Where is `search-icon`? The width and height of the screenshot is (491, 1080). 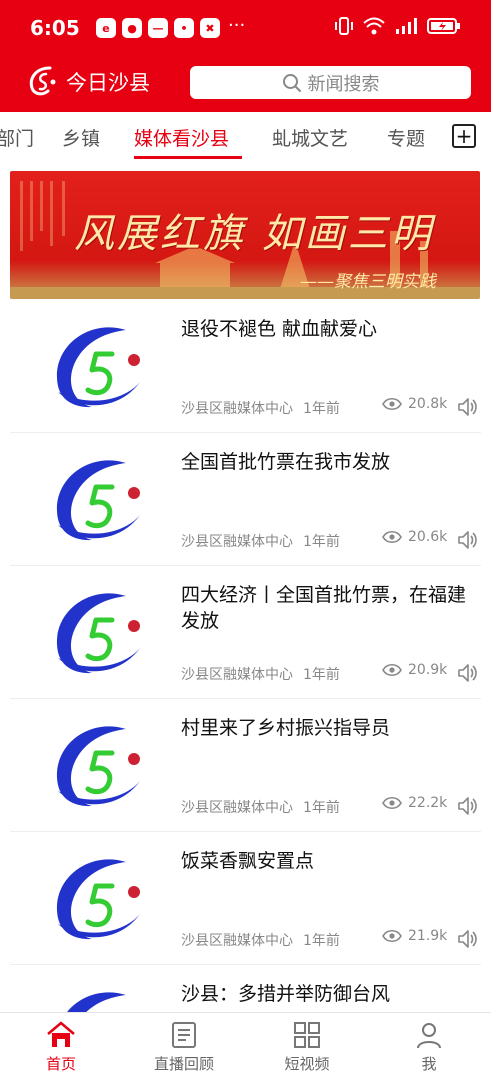 search-icon is located at coordinates (291, 82).